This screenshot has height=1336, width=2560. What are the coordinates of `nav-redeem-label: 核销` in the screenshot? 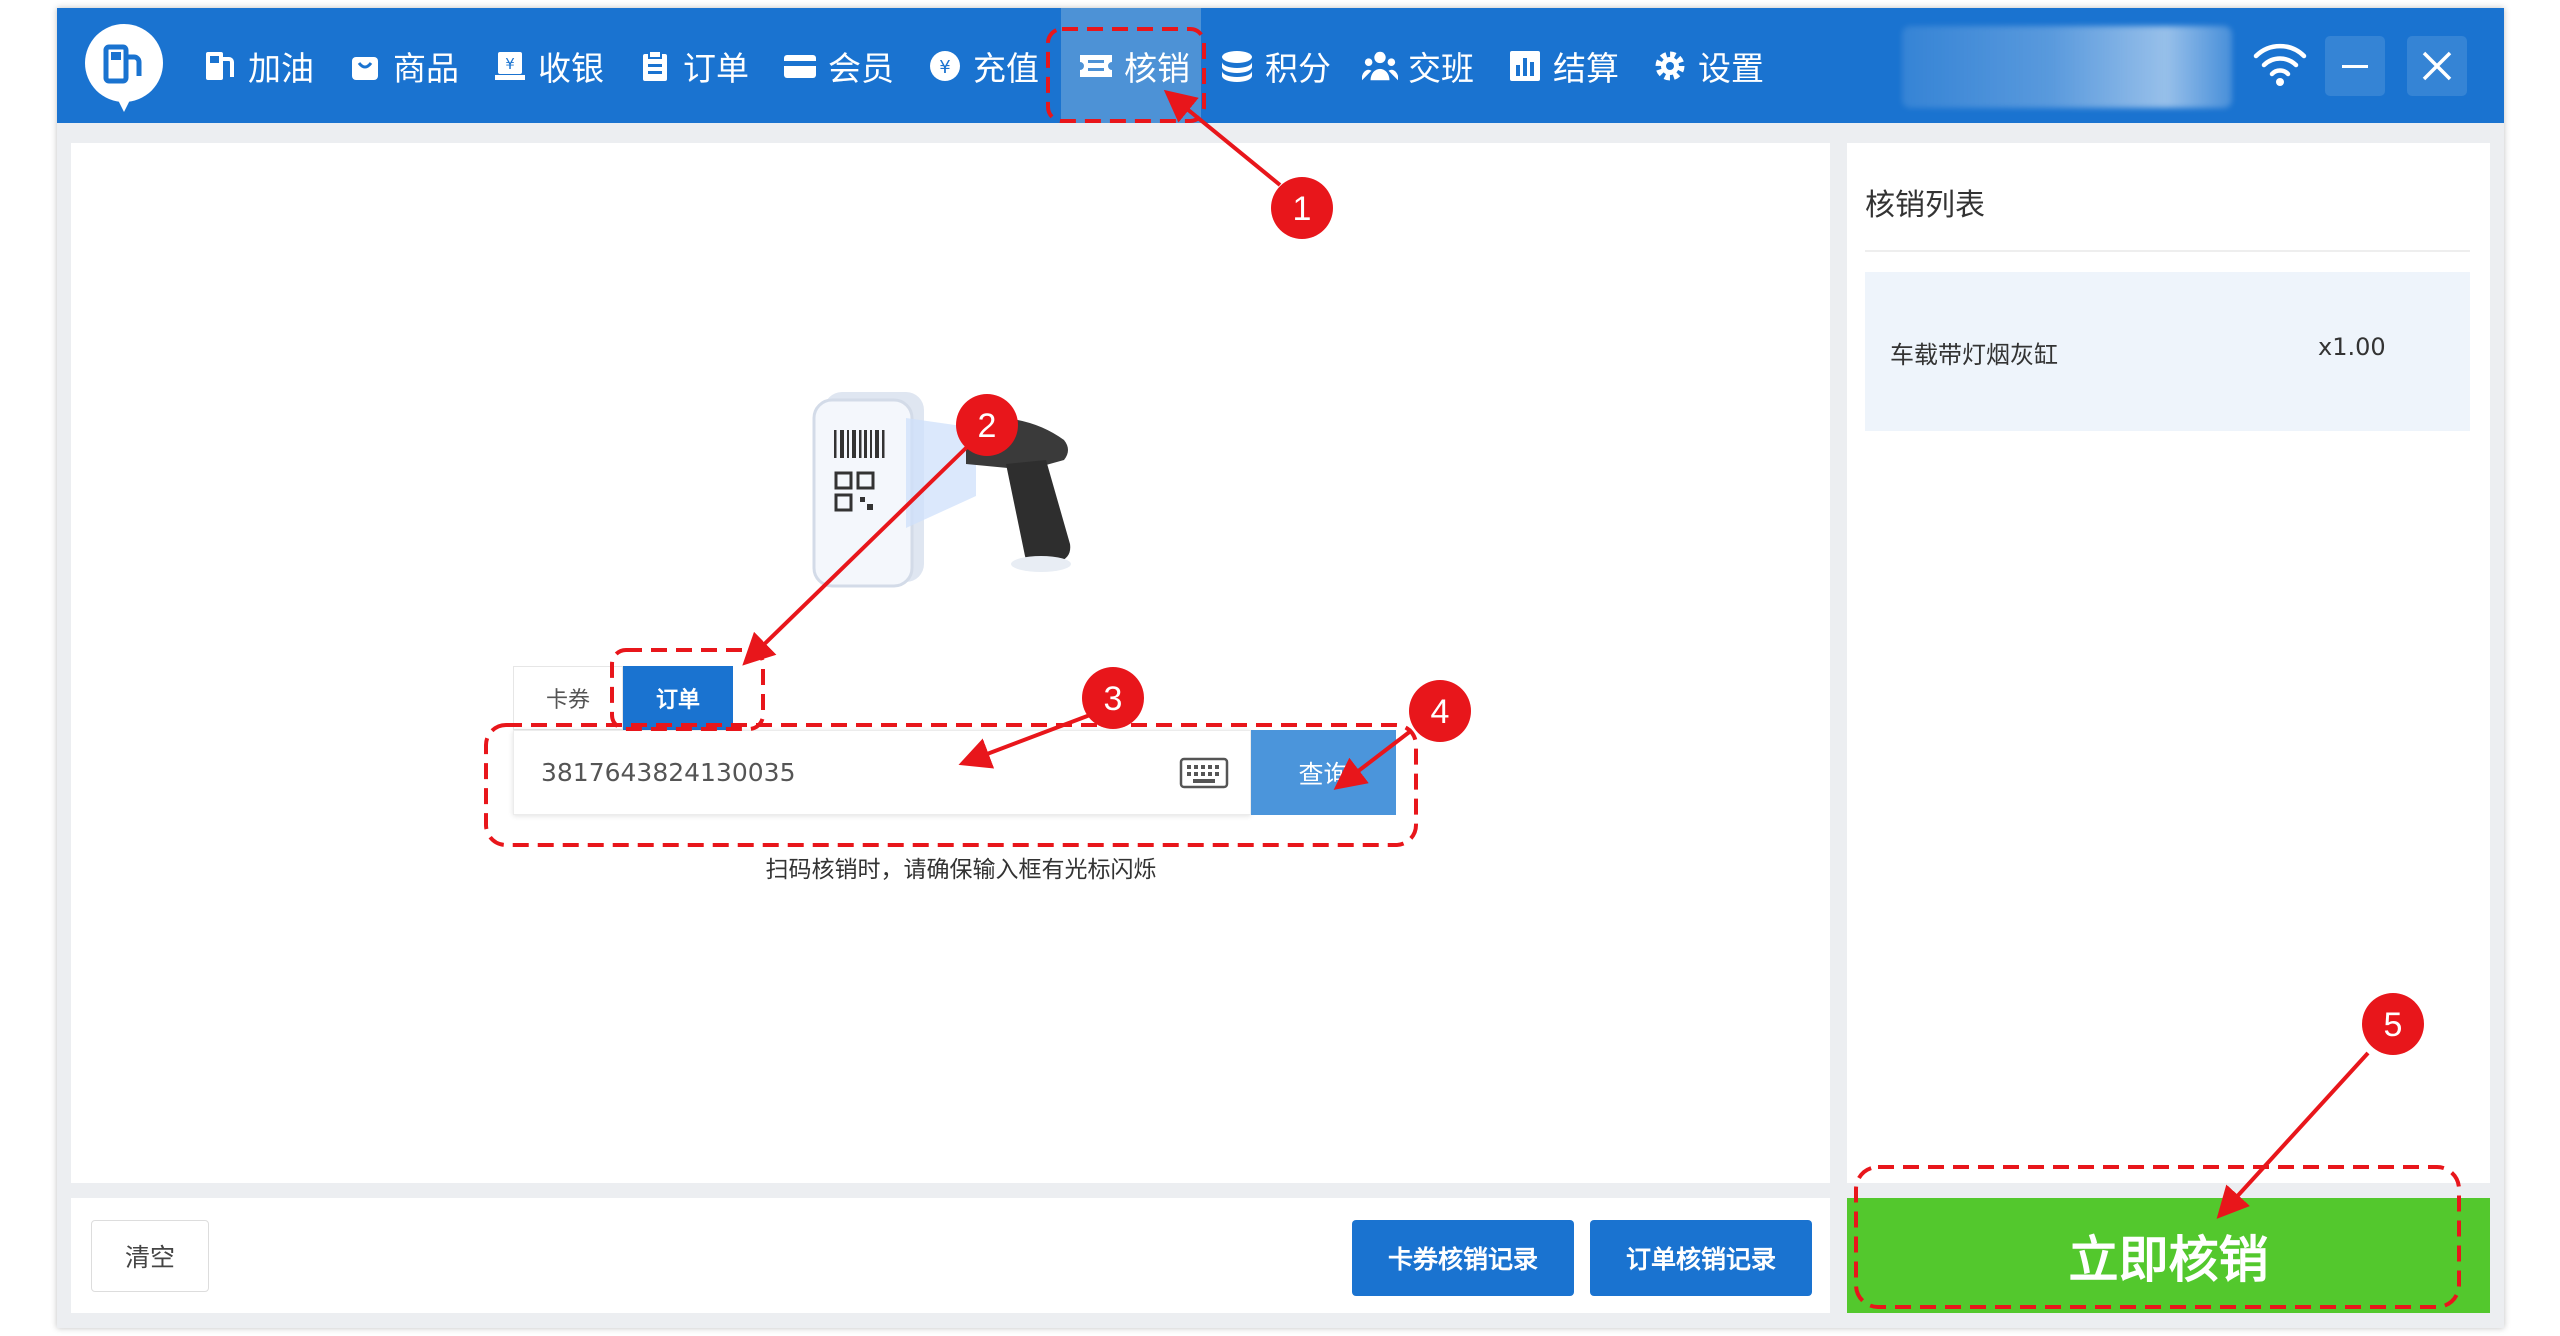 It's located at (1157, 68).